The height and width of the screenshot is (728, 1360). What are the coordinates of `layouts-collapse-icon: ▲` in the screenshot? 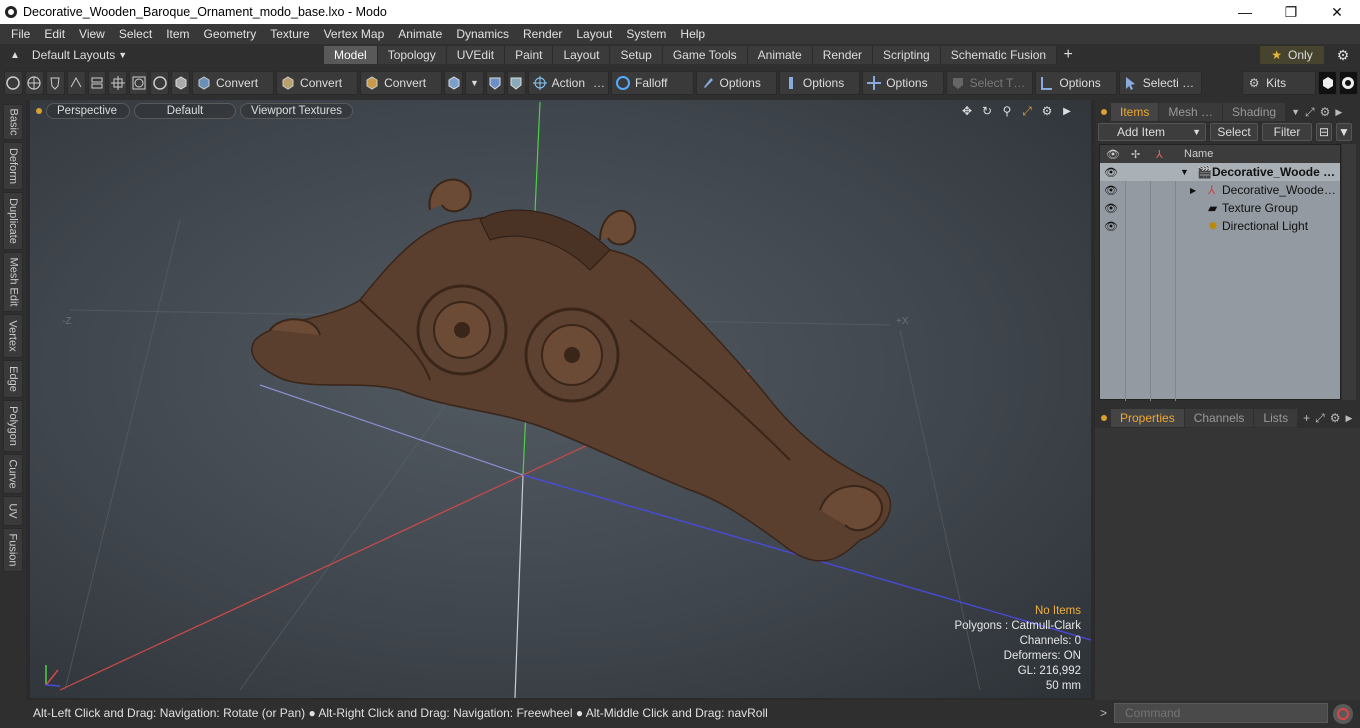 It's located at (15, 55).